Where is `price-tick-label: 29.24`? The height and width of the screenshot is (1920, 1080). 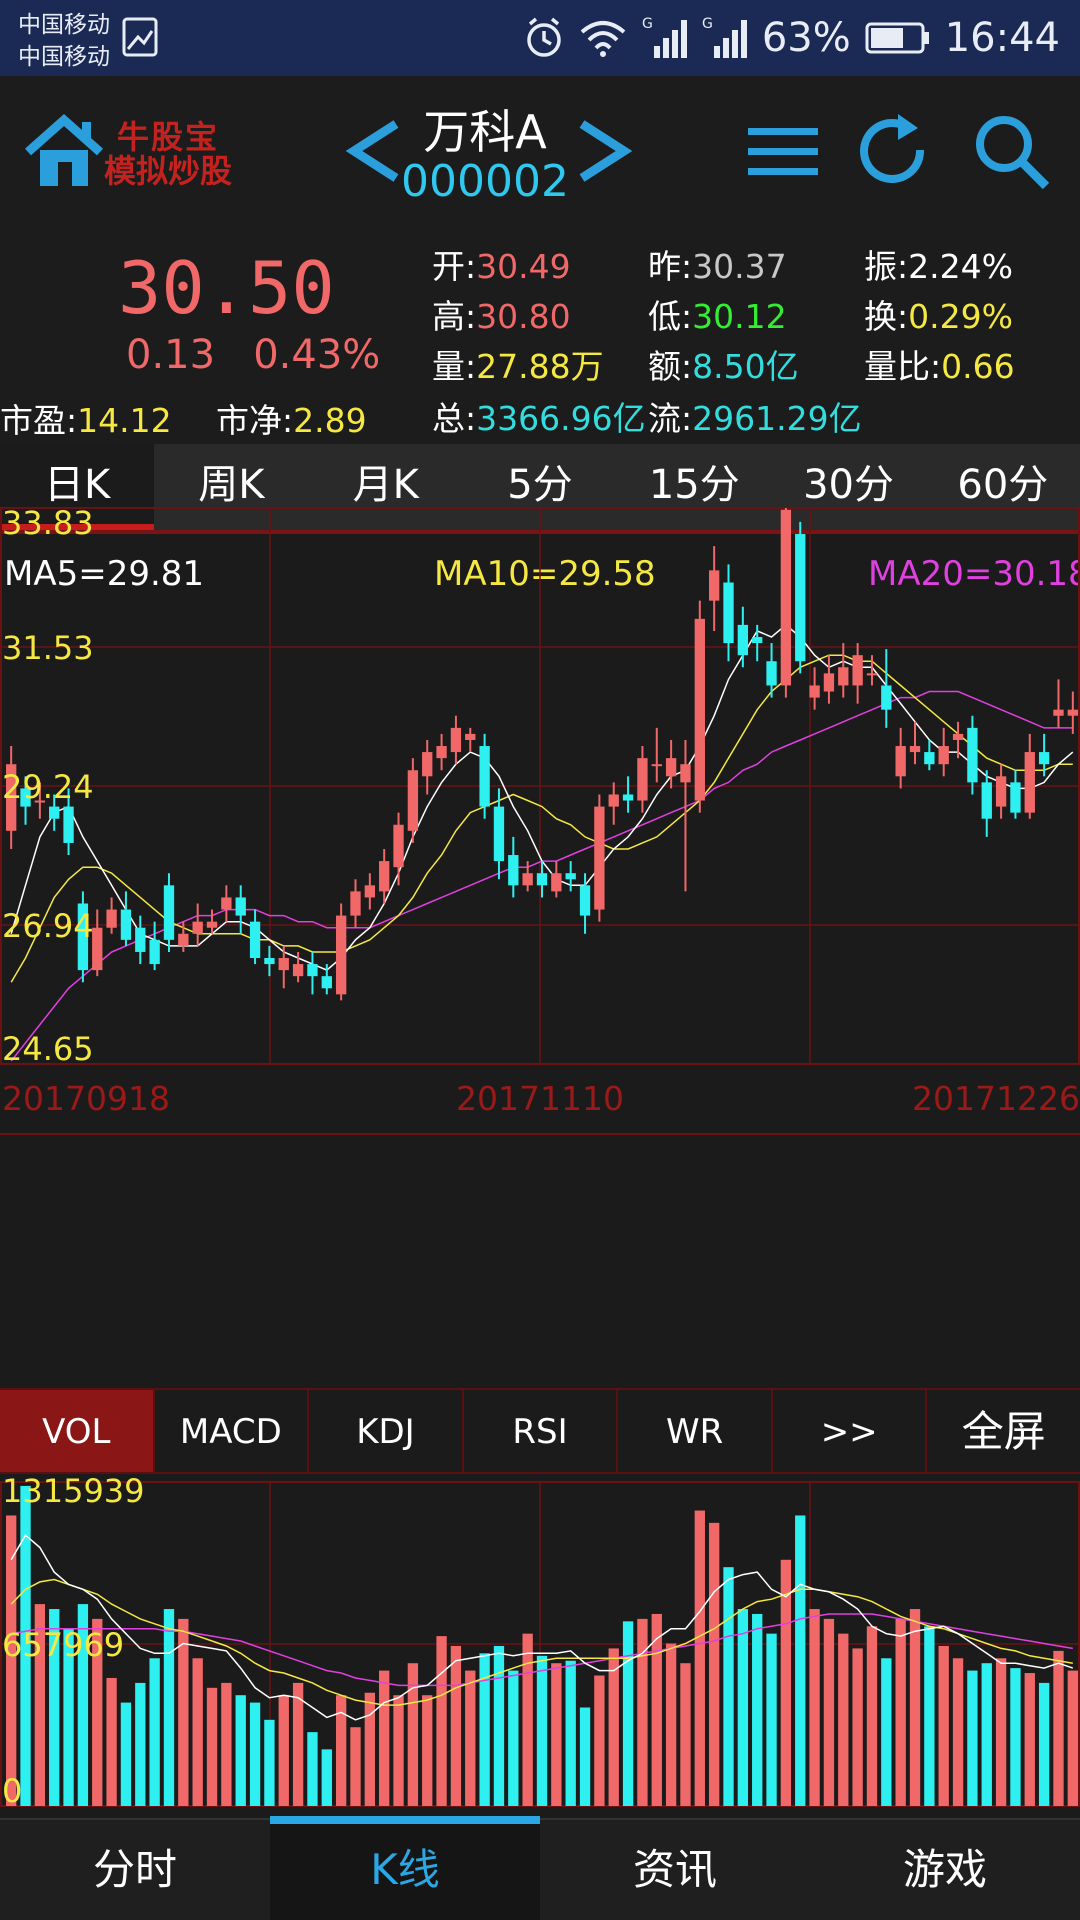
price-tick-label: 29.24 is located at coordinates (48, 787).